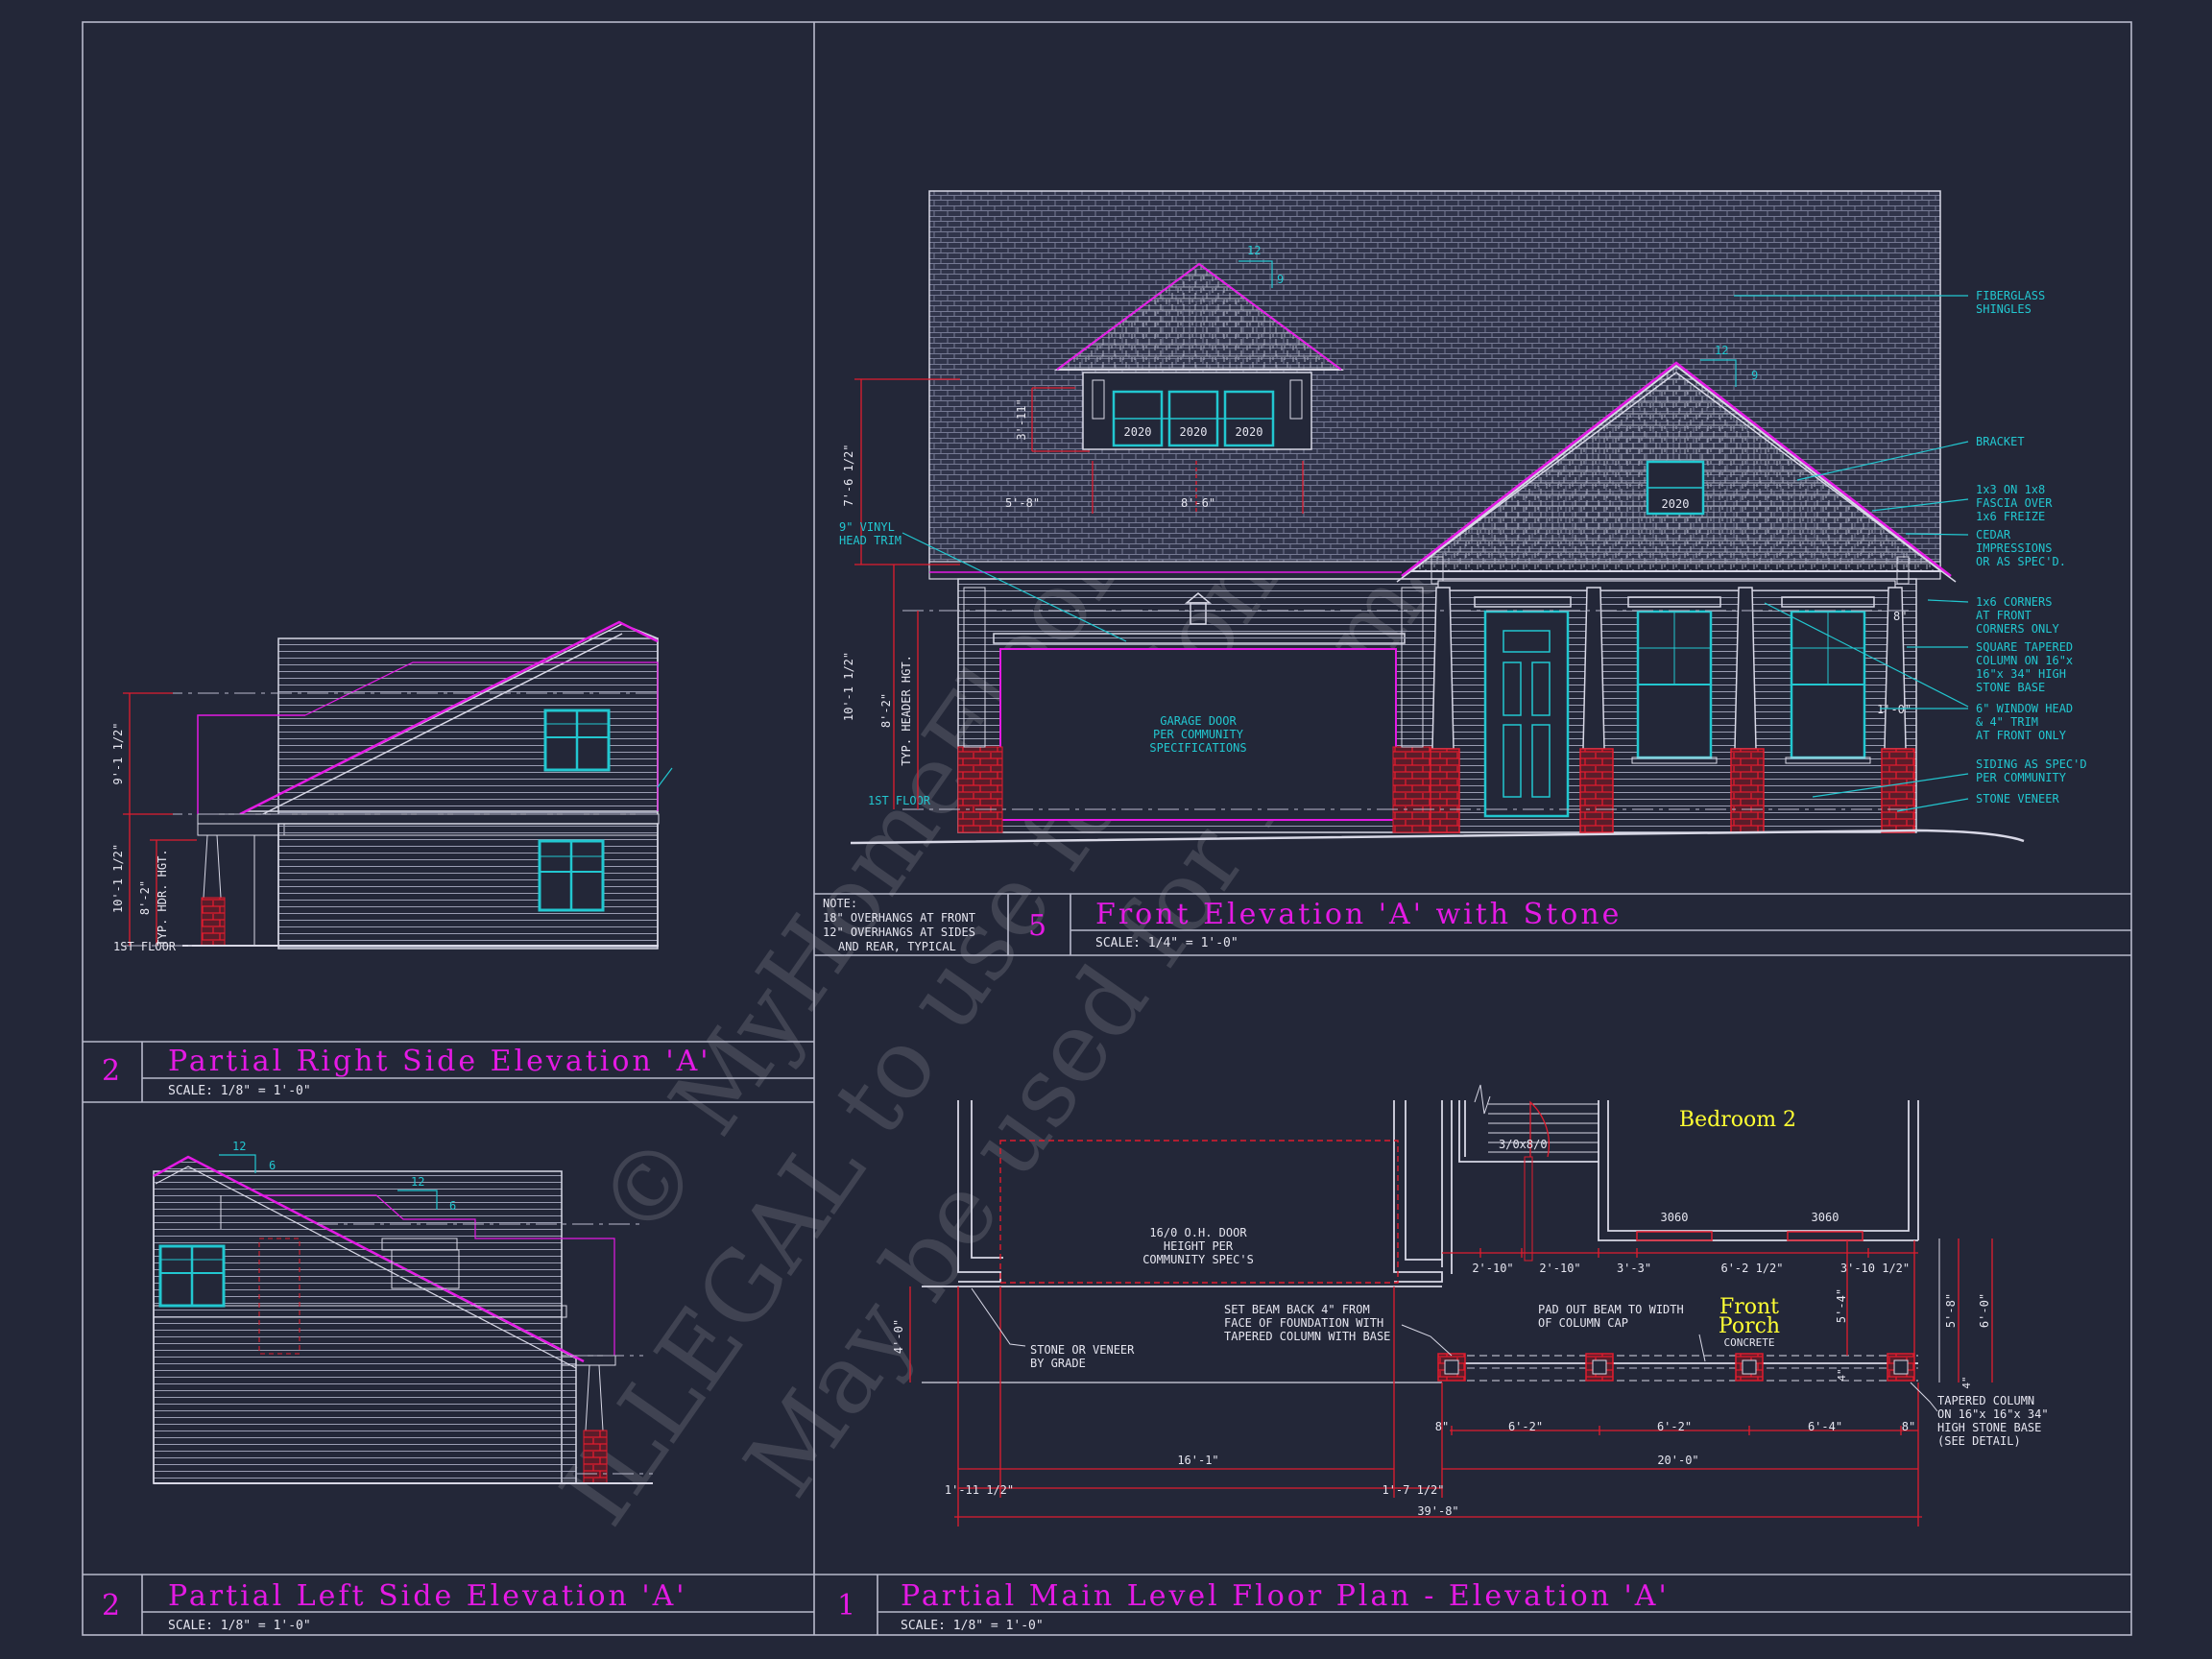  I want to click on note-column: TAPERED COLUMN, so click(1986, 1400).